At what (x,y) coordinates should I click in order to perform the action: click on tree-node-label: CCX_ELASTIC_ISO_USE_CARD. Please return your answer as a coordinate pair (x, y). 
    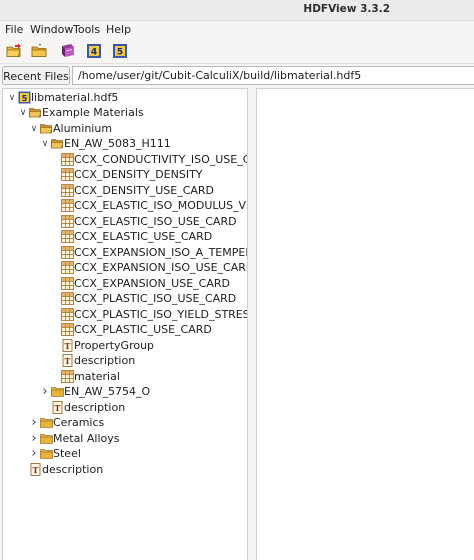
    Looking at the image, I should click on (155, 221).